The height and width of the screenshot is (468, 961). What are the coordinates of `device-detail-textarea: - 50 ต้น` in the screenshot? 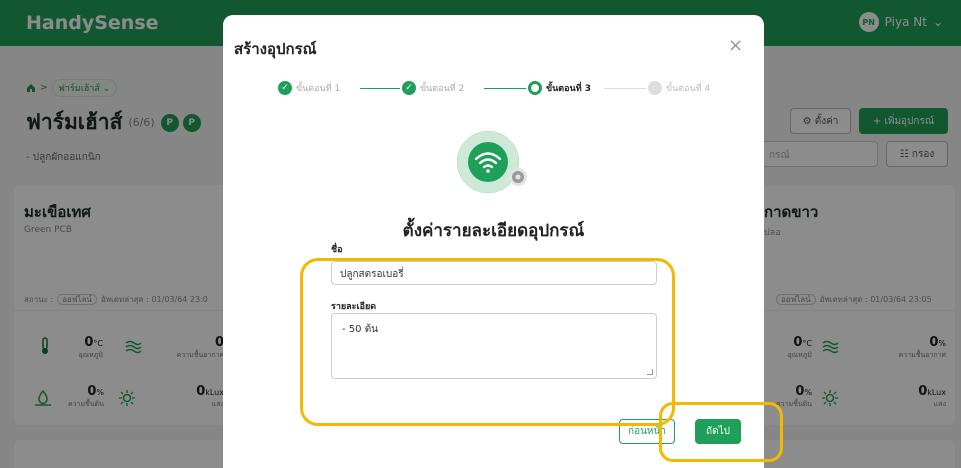 It's located at (494, 346).